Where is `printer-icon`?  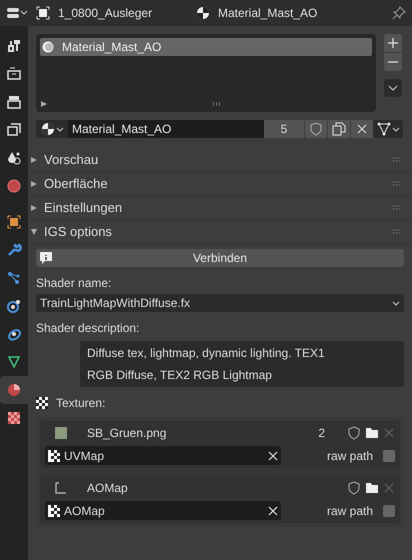
printer-icon is located at coordinates (14, 102).